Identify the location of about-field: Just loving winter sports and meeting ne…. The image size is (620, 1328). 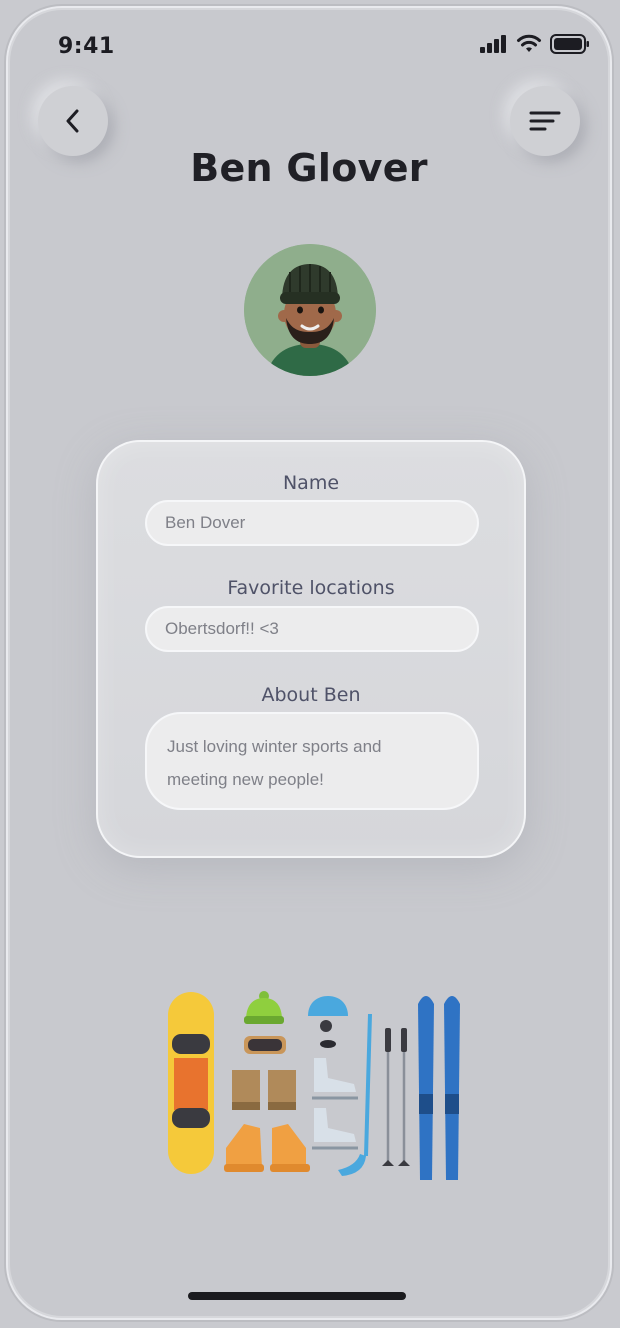
(312, 761).